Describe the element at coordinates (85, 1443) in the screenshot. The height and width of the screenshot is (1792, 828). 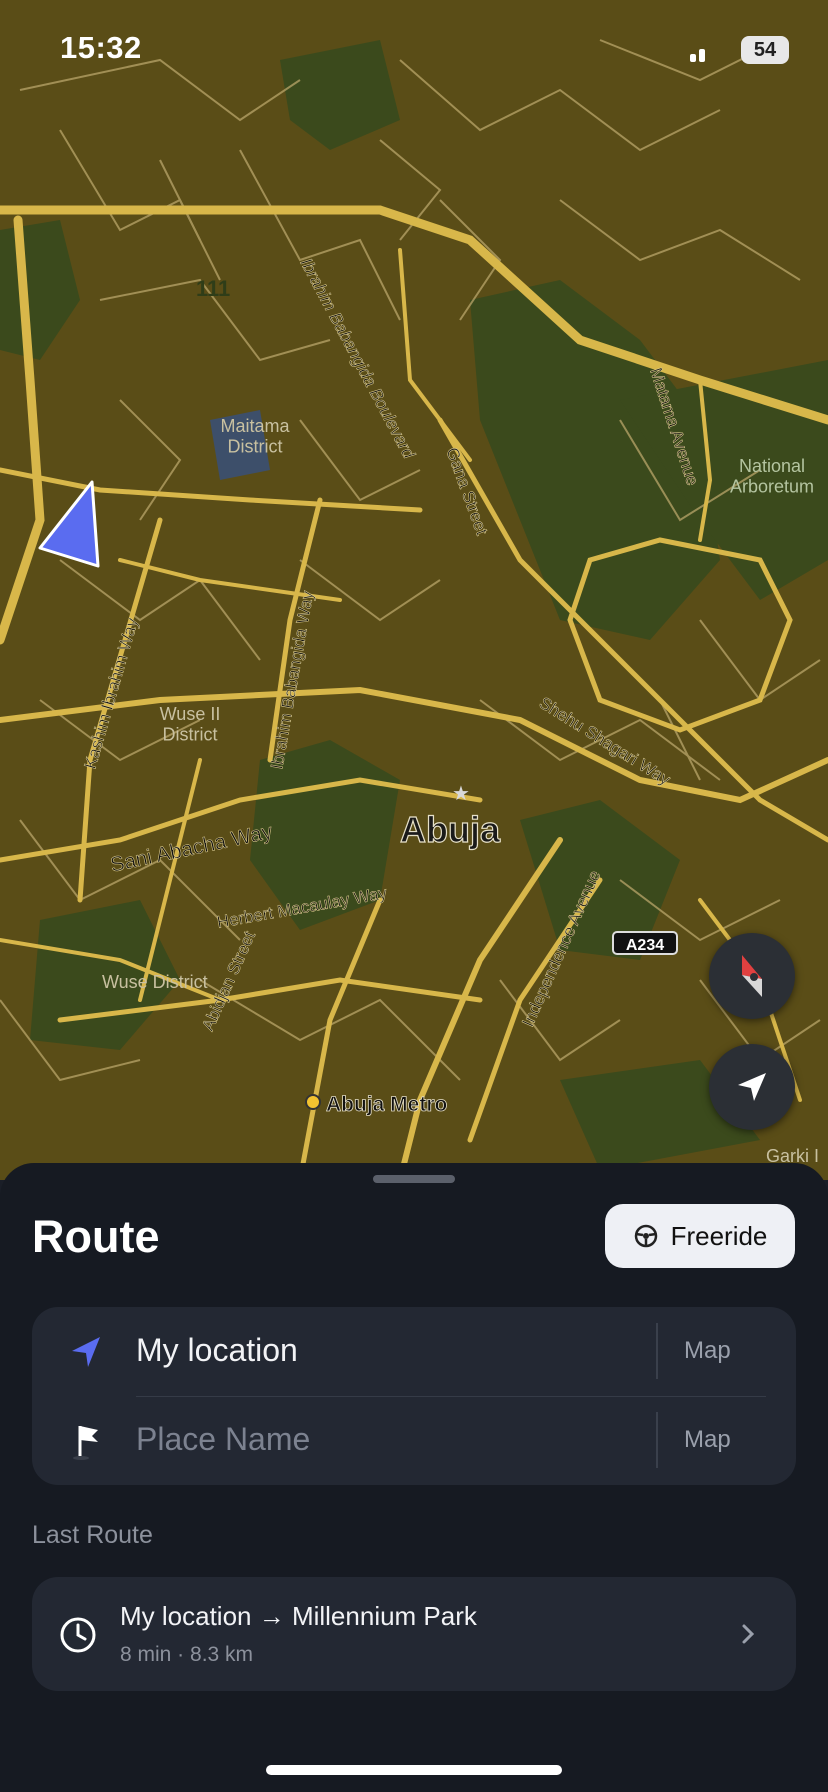
I see `flag-icon` at that location.